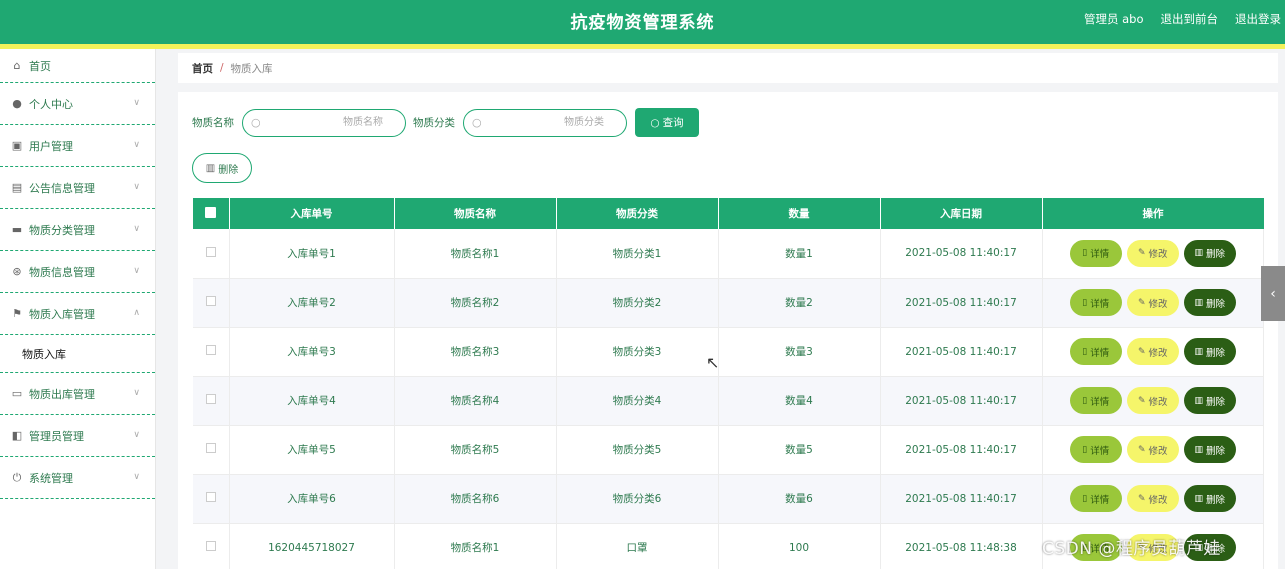 The height and width of the screenshot is (569, 1285). I want to click on sidebar-item-system: ⏻ 系统管理 ∨, so click(77, 478).